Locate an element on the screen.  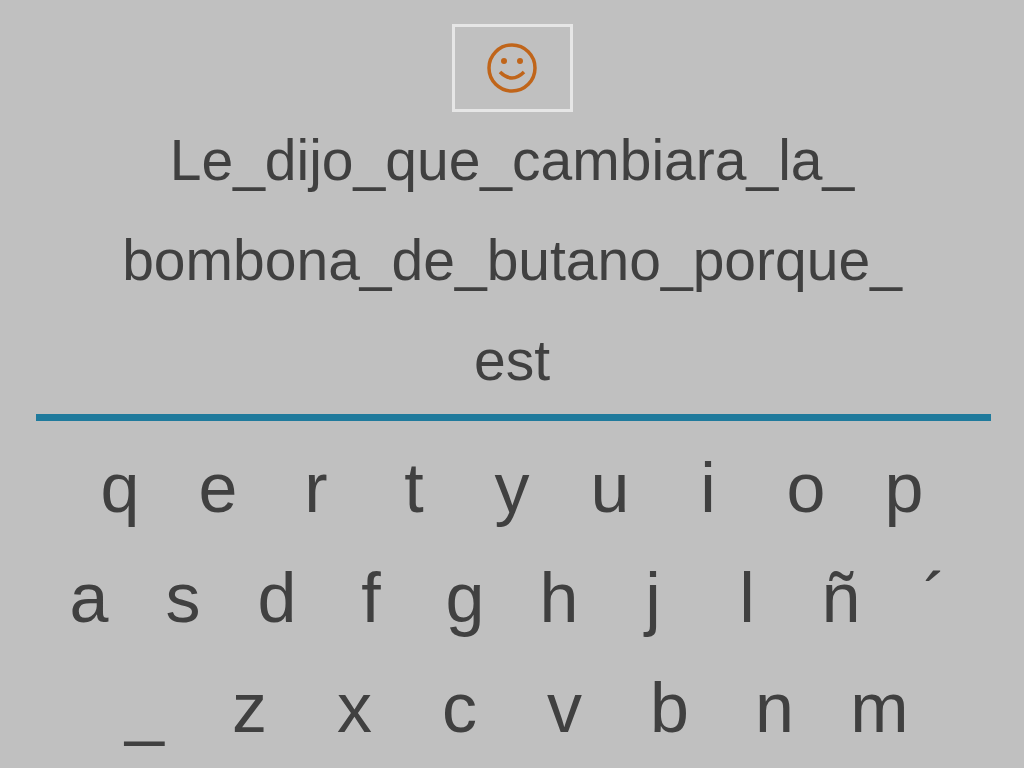
letter-key: t is located at coordinates (414, 488).